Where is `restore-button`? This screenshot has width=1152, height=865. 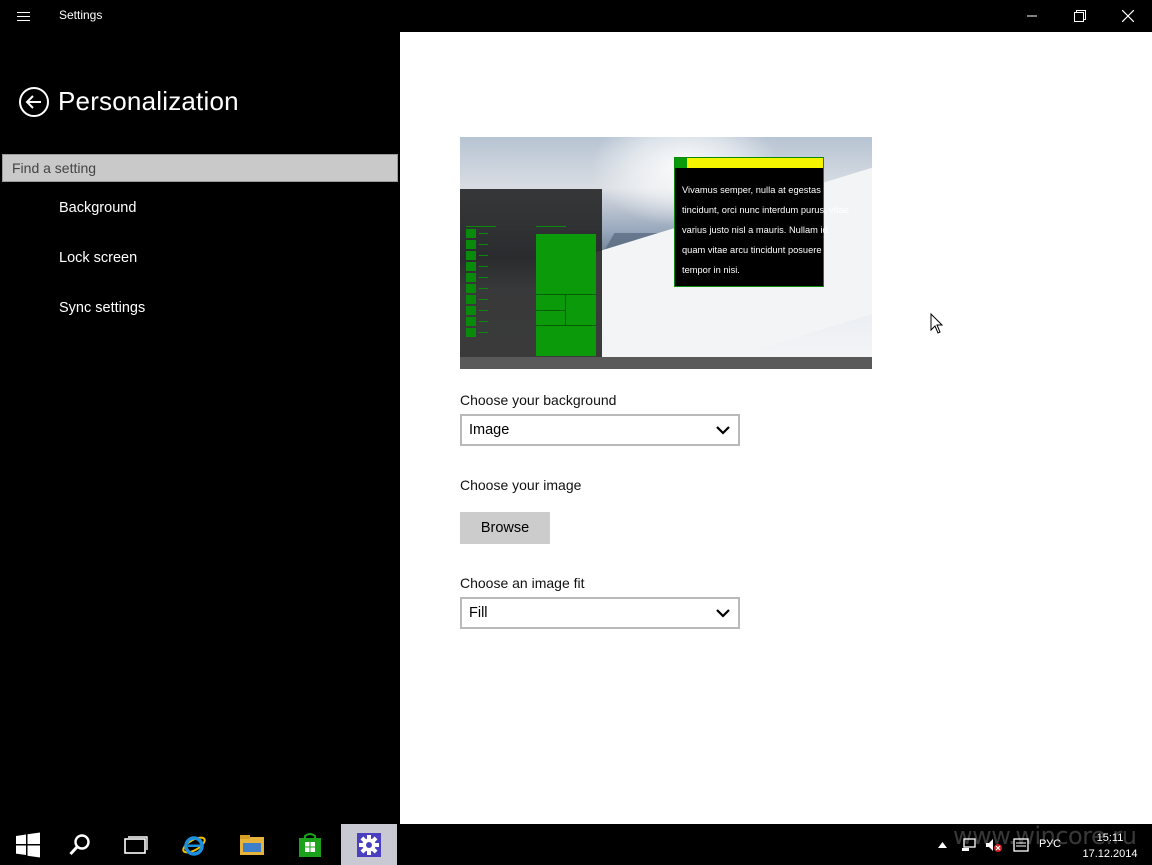
restore-button is located at coordinates (1080, 16).